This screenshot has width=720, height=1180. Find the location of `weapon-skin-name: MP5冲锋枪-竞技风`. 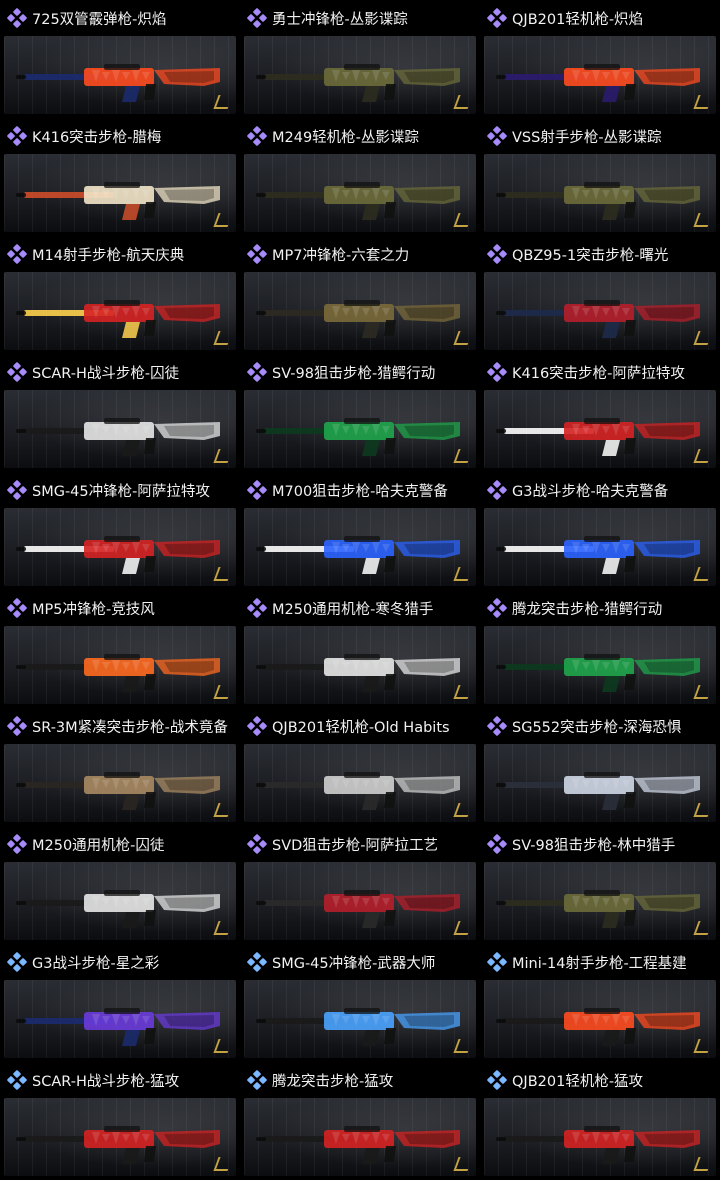

weapon-skin-name: MP5冲锋枪-竞技风 is located at coordinates (93, 609).